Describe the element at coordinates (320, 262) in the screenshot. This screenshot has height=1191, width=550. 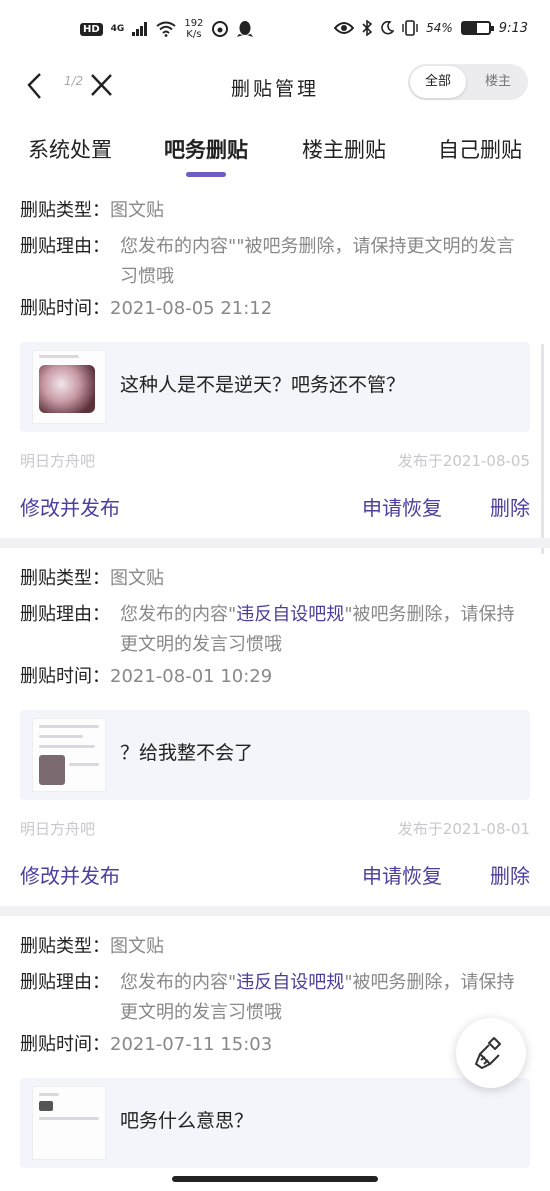
I see `reason-value: 您发布的内容""被吧务删除，请保持更文明的发言习惯哦` at that location.